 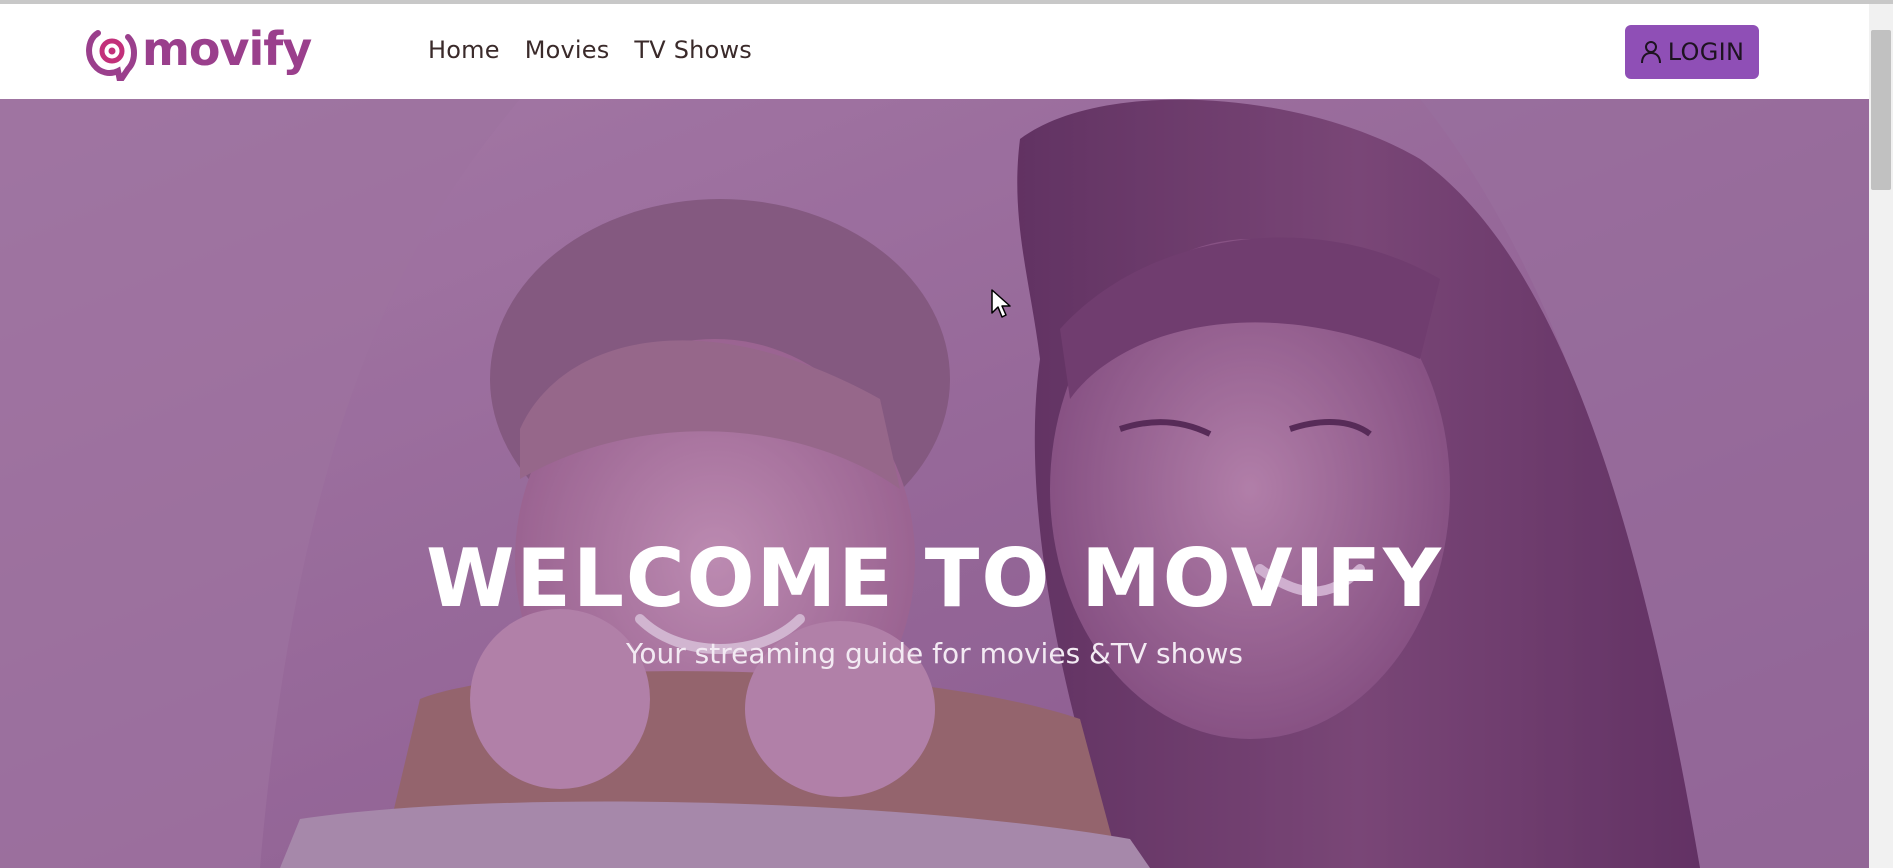 I want to click on nav-tv-shows: TV Shows, so click(x=693, y=50).